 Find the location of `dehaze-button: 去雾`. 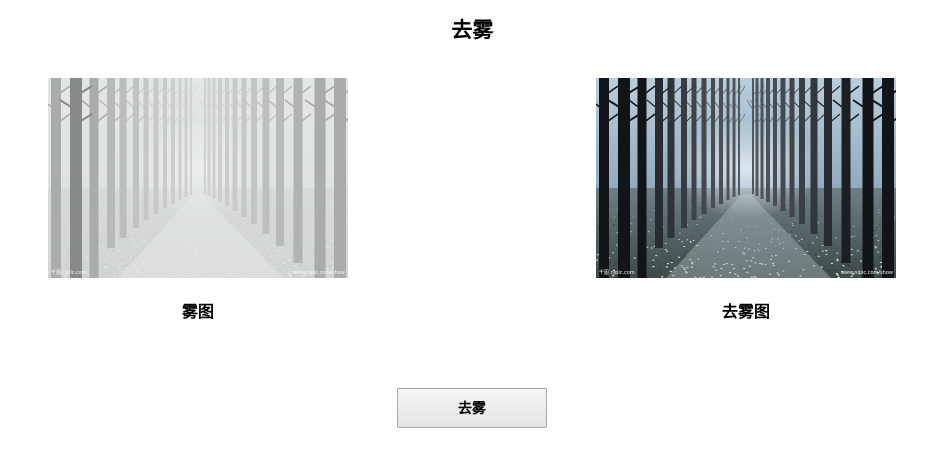

dehaze-button: 去雾 is located at coordinates (472, 408).